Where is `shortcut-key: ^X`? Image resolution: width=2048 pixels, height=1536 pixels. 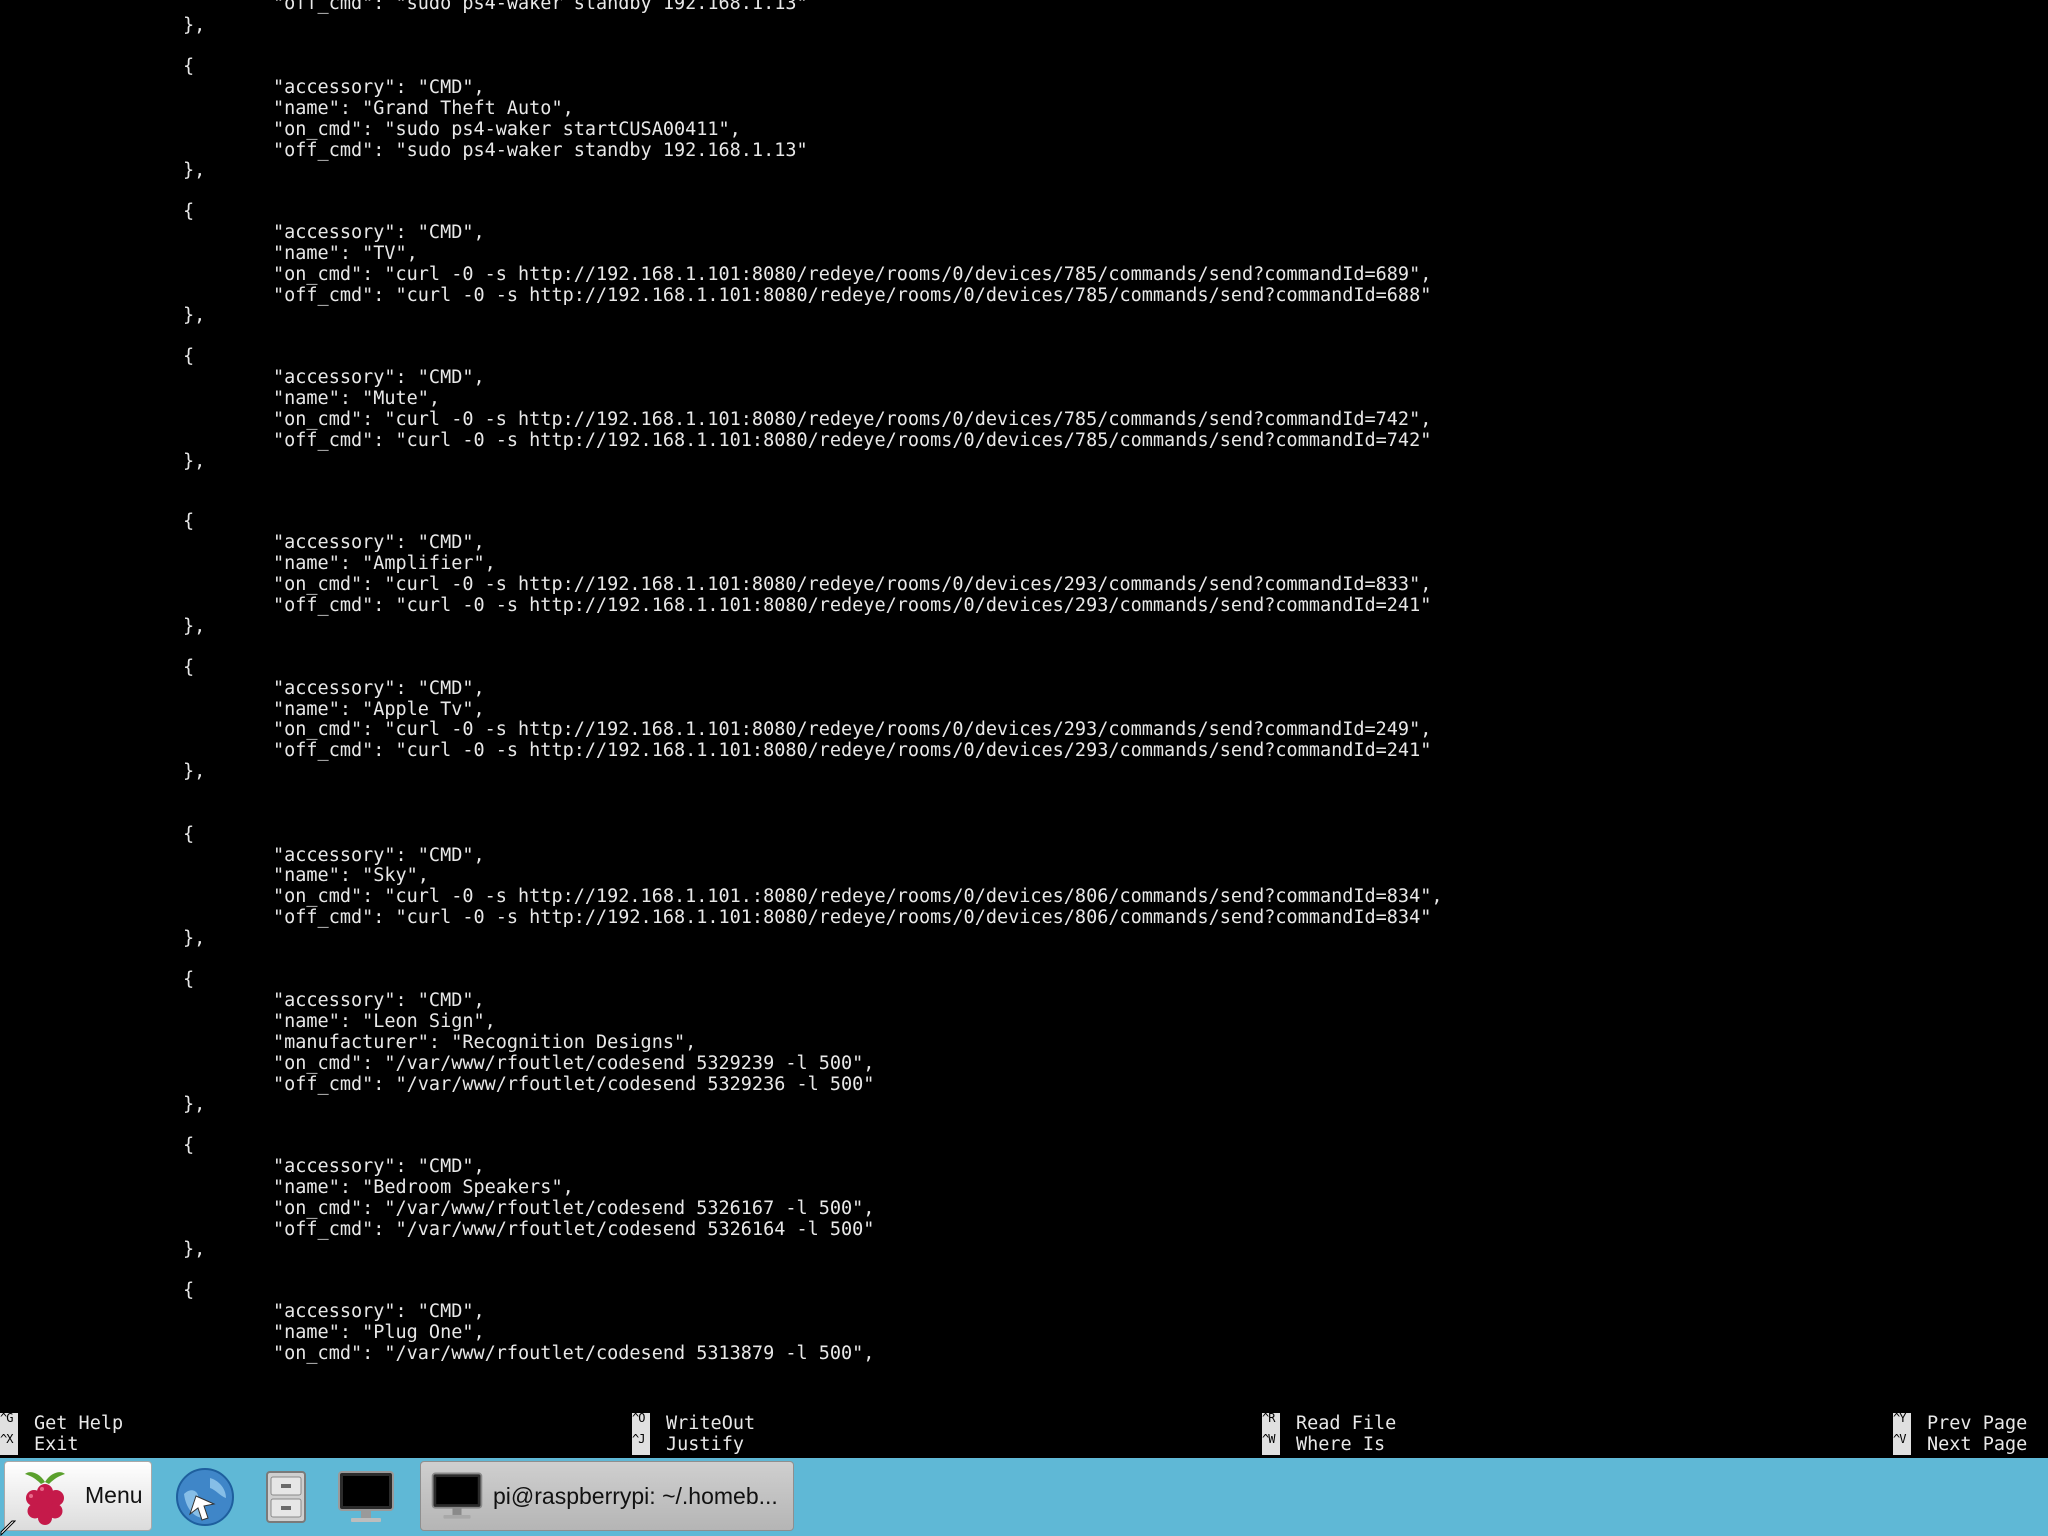
shortcut-key: ^X is located at coordinates (9, 1444).